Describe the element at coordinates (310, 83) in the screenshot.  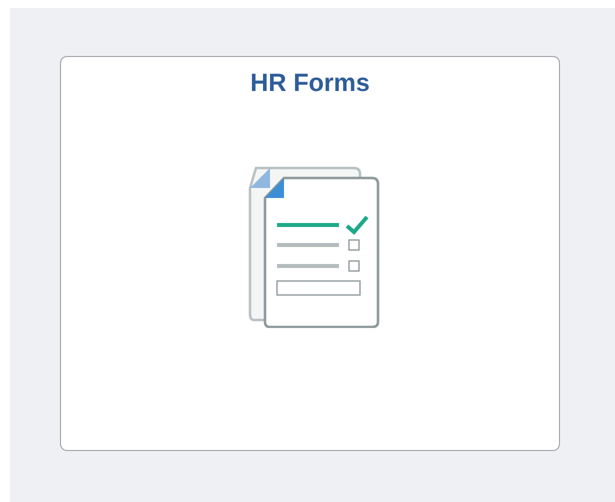
I see `tile-title: HR Forms` at that location.